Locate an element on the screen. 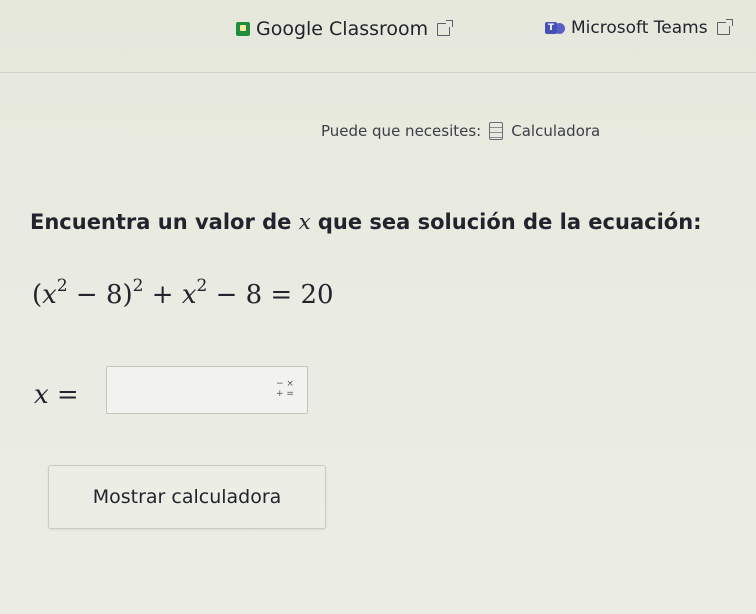  google-classroom-link: Google Classroom is located at coordinates (345, 29).